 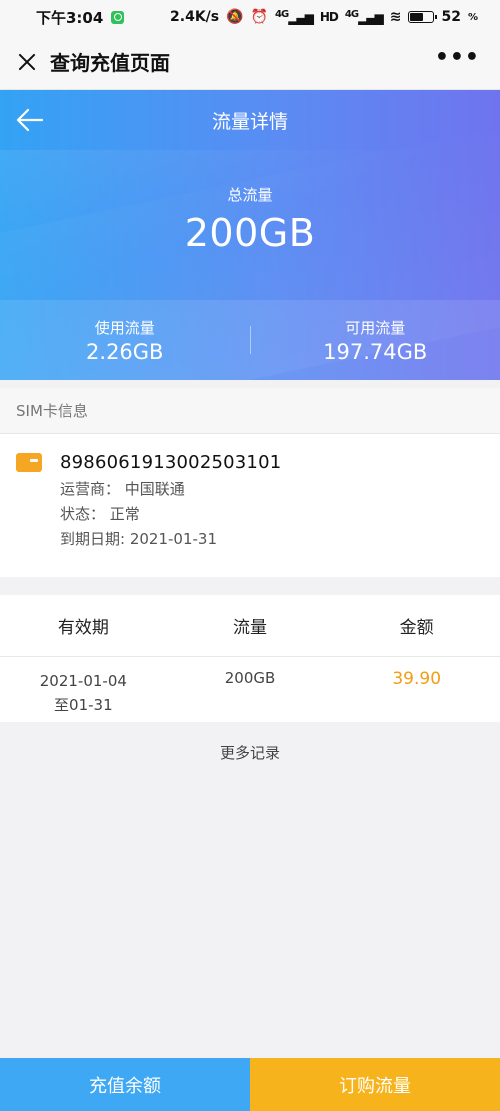 I want to click on webview-titlebar: 查询充值页面 •••, so click(x=250, y=62).